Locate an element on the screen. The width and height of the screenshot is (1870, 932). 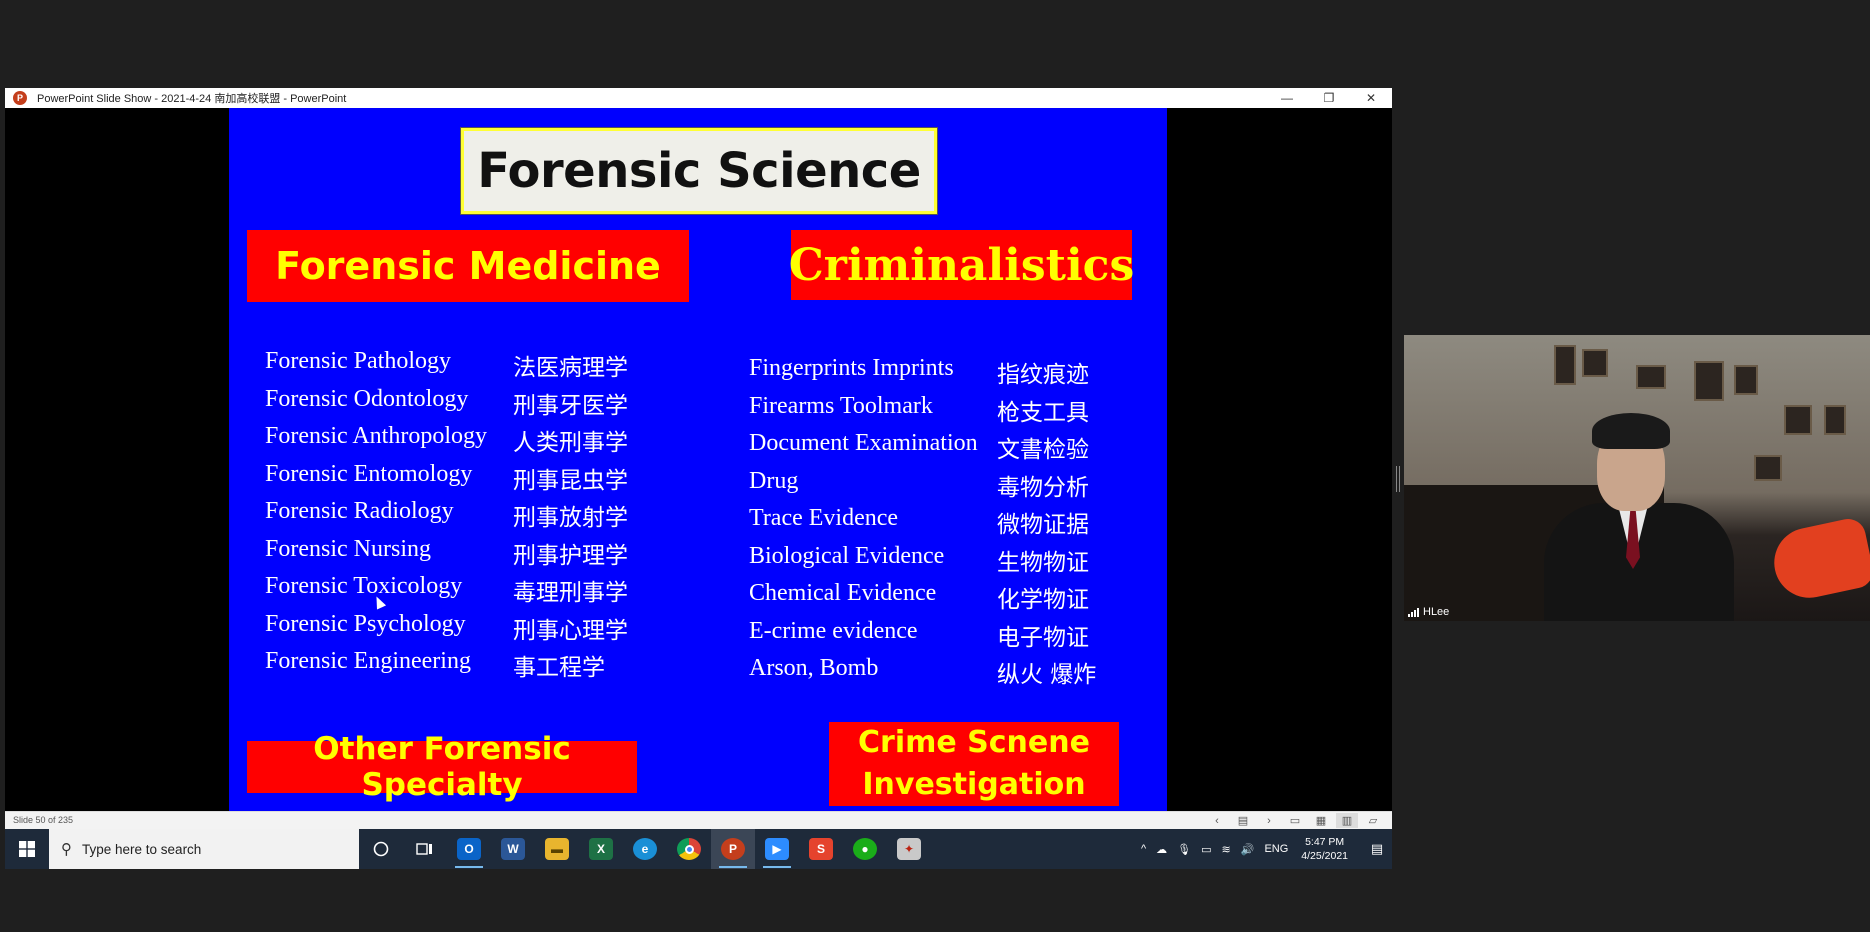
item-chinese: 生物物证 is located at coordinates (1043, 562).